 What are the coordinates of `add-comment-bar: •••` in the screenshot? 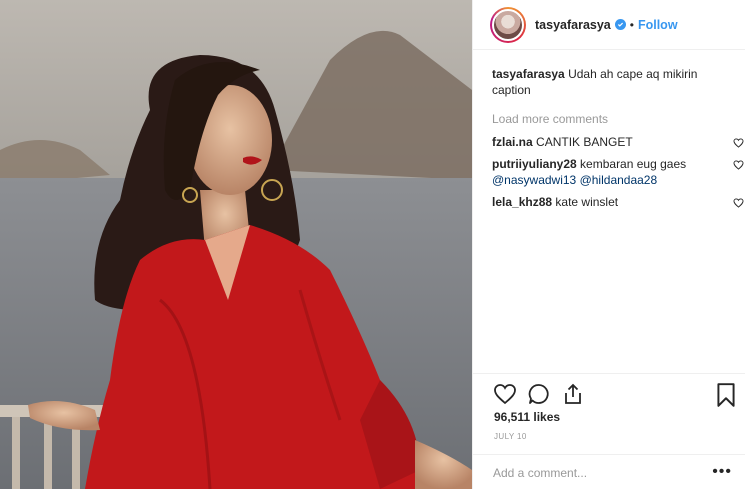 It's located at (609, 471).